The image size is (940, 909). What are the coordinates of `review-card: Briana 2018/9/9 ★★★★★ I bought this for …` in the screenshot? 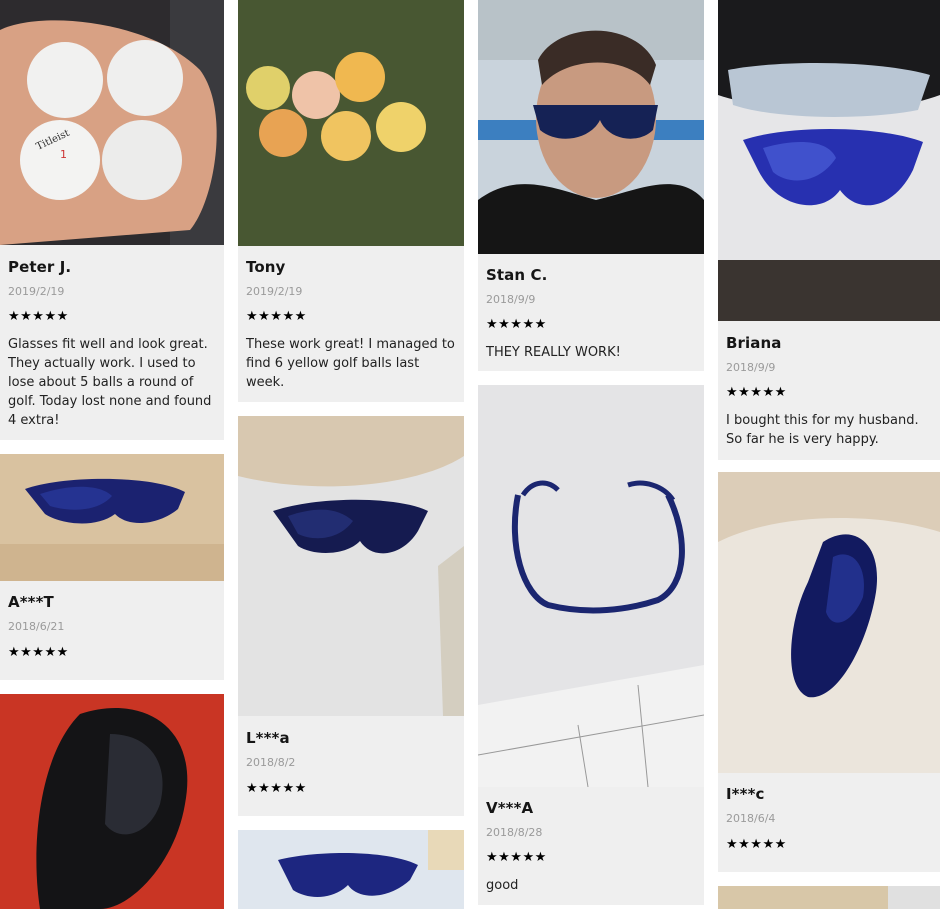 It's located at (829, 230).